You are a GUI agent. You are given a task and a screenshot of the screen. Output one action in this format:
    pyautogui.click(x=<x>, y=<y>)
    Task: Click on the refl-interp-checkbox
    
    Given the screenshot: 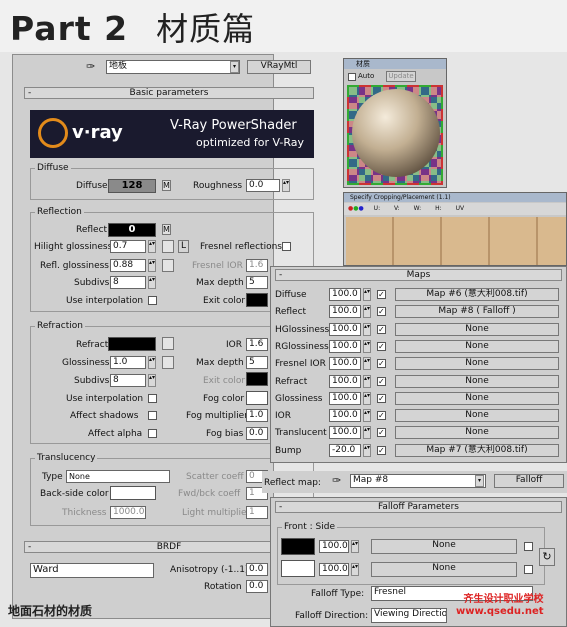 What is the action you would take?
    pyautogui.click(x=152, y=300)
    